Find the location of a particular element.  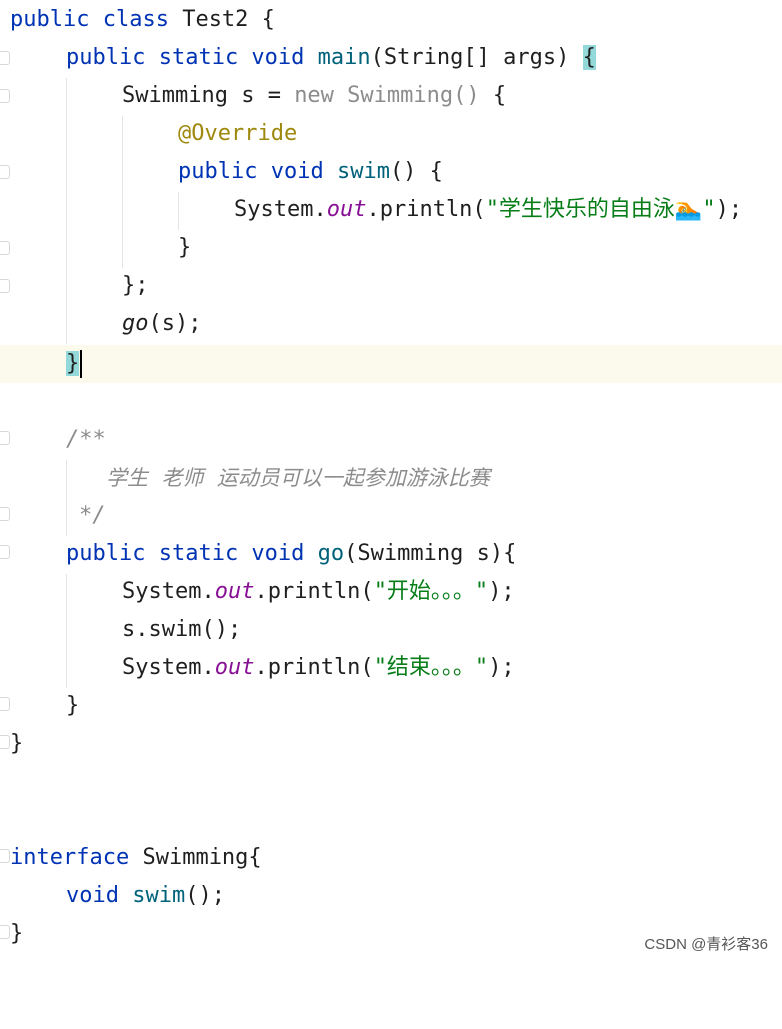

code-line: }; is located at coordinates (391, 286).